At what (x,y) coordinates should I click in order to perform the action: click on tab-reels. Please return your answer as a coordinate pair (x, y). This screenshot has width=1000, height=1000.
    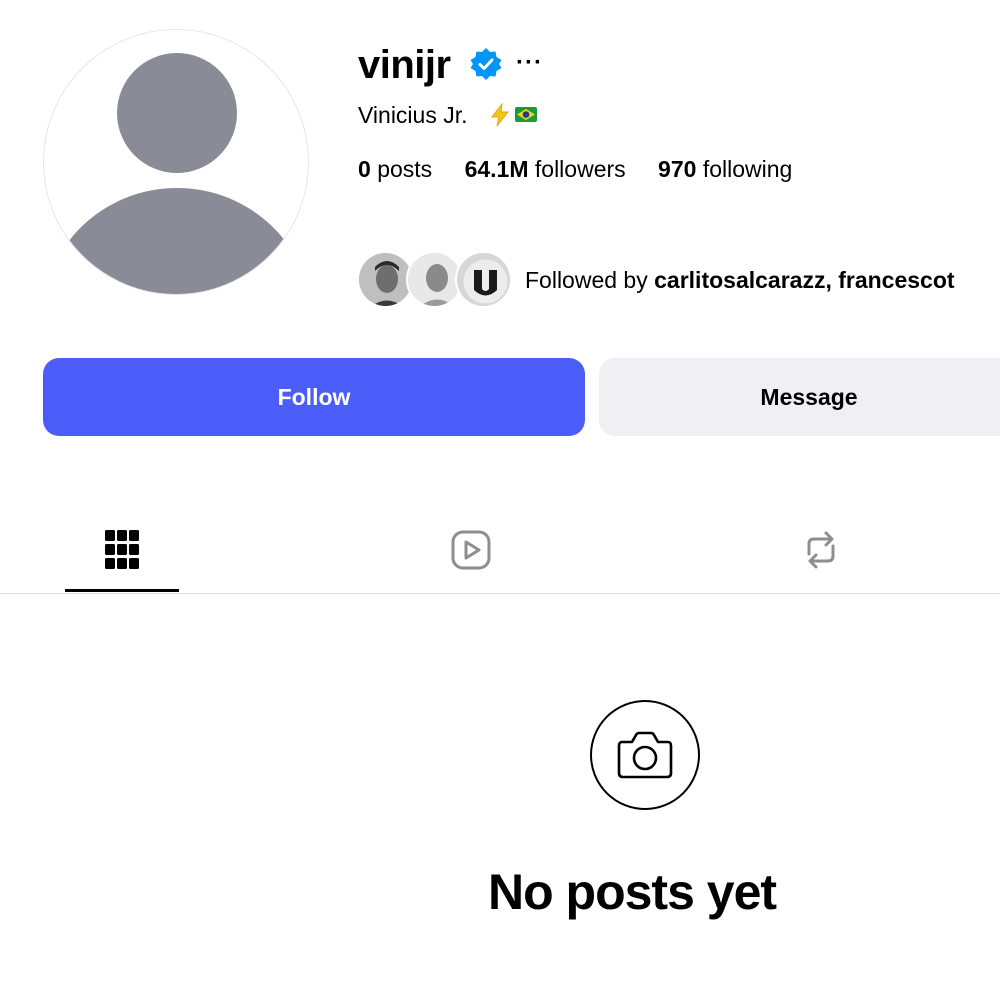
    Looking at the image, I should click on (471, 550).